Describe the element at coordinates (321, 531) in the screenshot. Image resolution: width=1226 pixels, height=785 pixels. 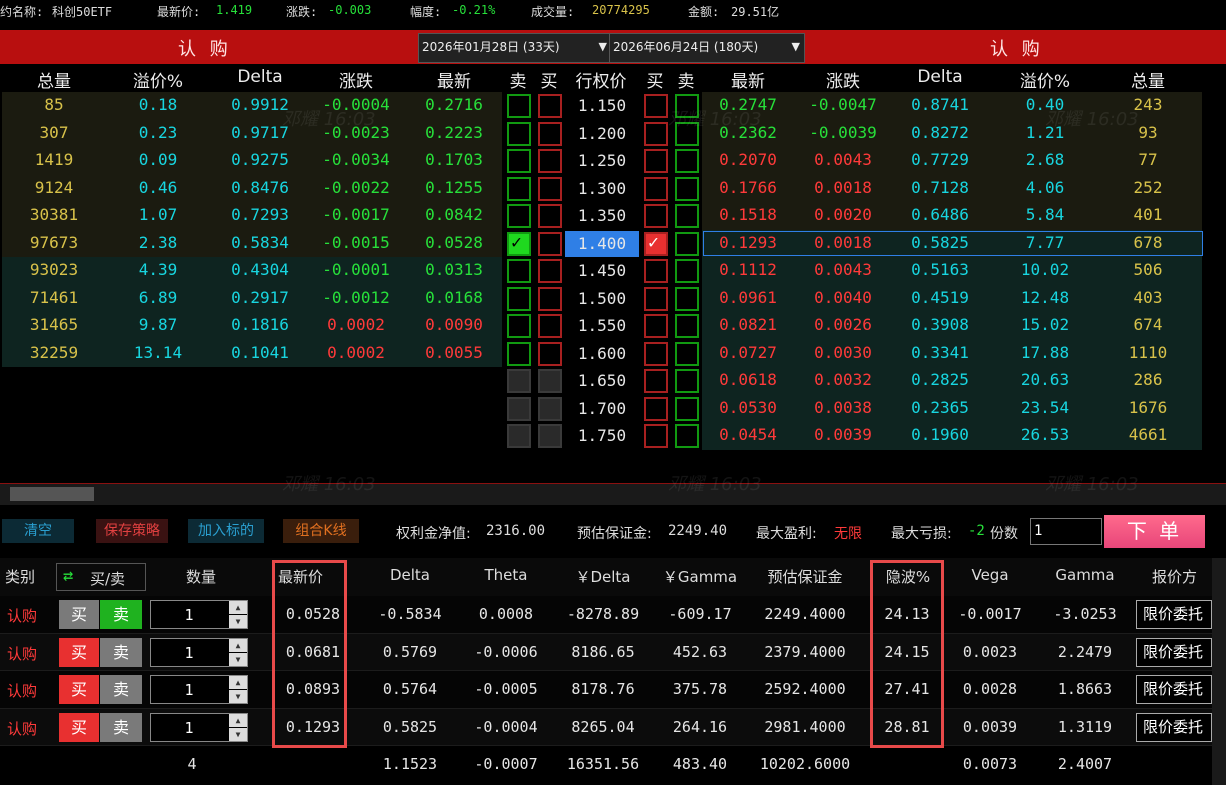
I see `combo-kline-button: 组合K线` at that location.